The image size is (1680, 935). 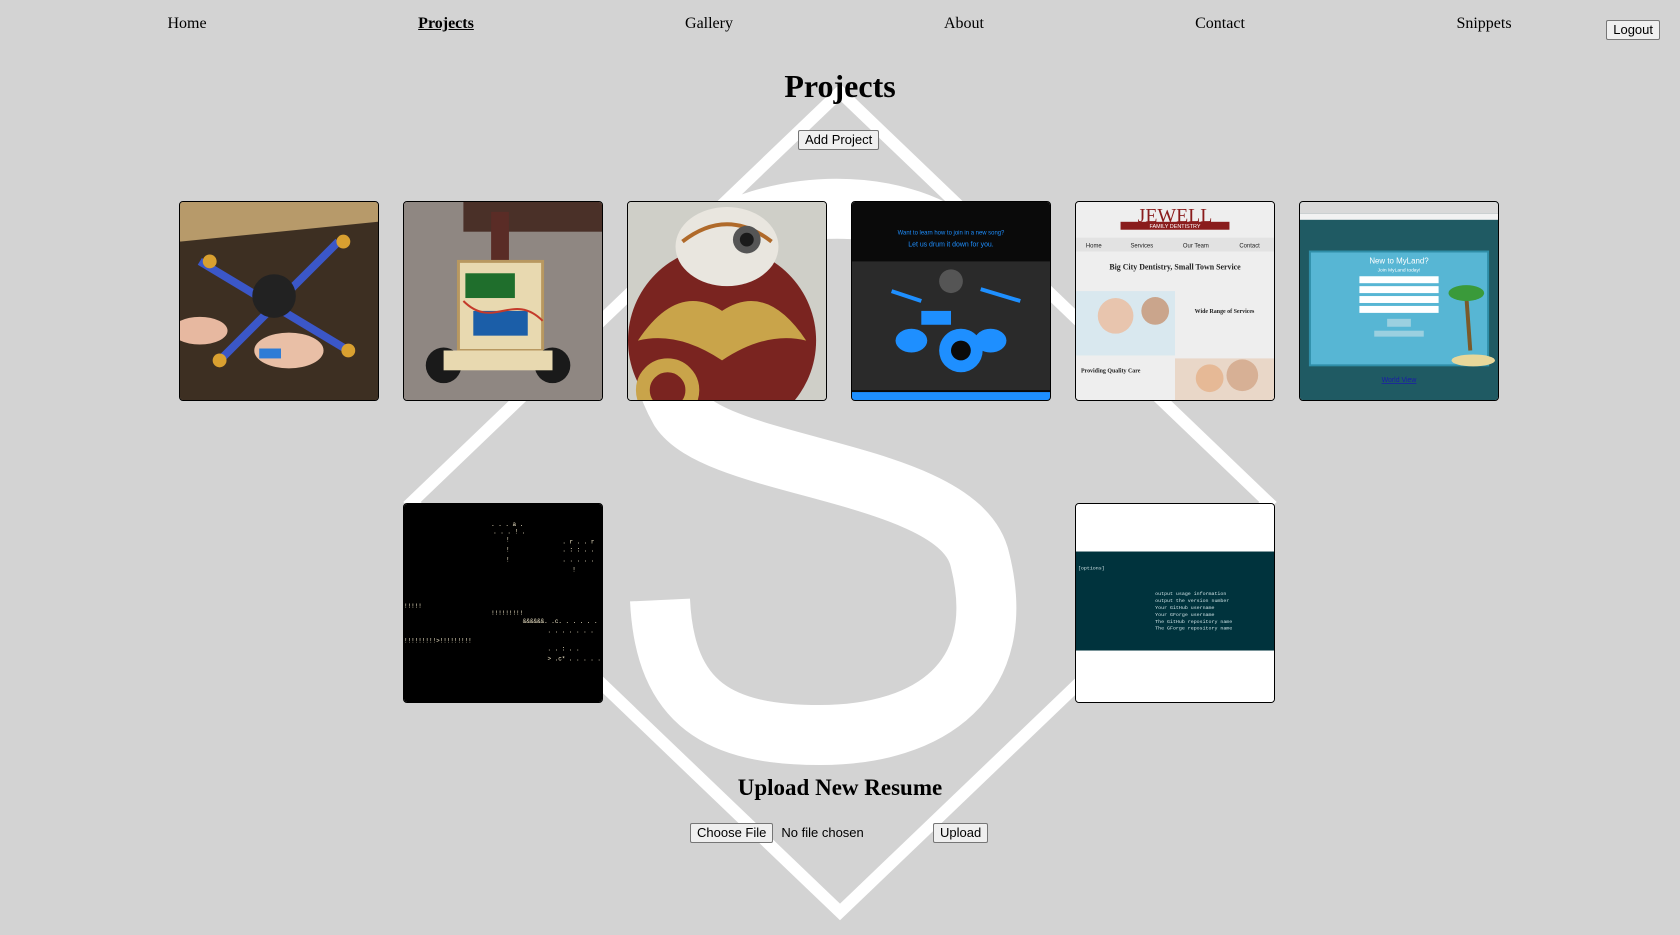 What do you see at coordinates (961, 833) in the screenshot?
I see `upload-button: Upload` at bounding box center [961, 833].